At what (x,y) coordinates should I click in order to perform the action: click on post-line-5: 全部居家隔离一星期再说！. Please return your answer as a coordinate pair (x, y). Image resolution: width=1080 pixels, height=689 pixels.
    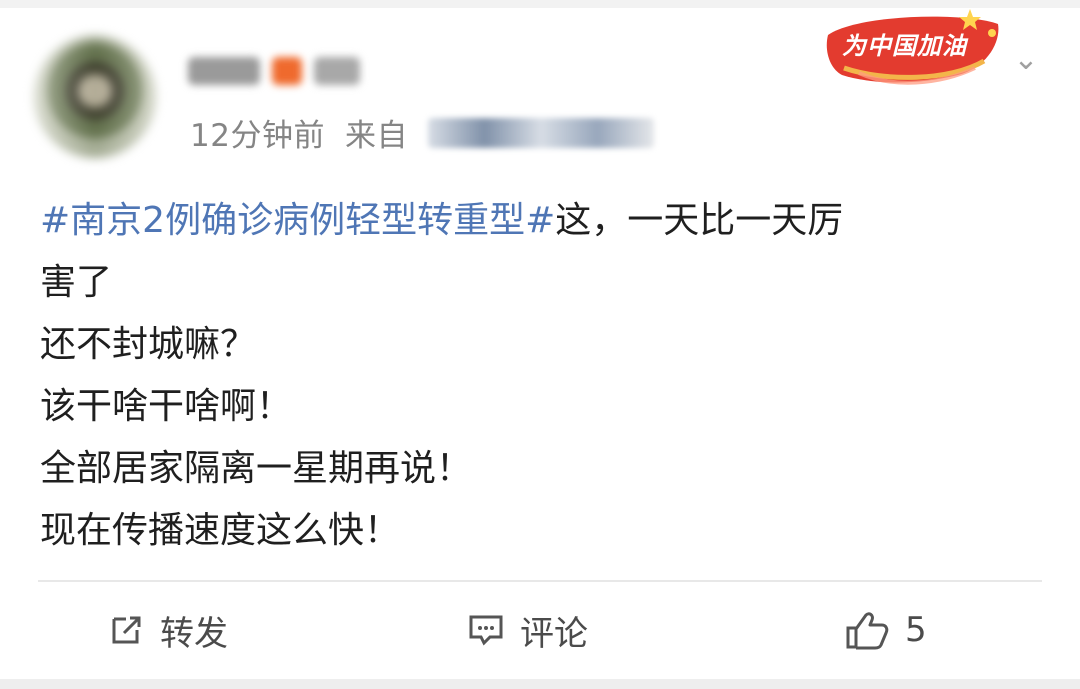
    Looking at the image, I should click on (256, 468).